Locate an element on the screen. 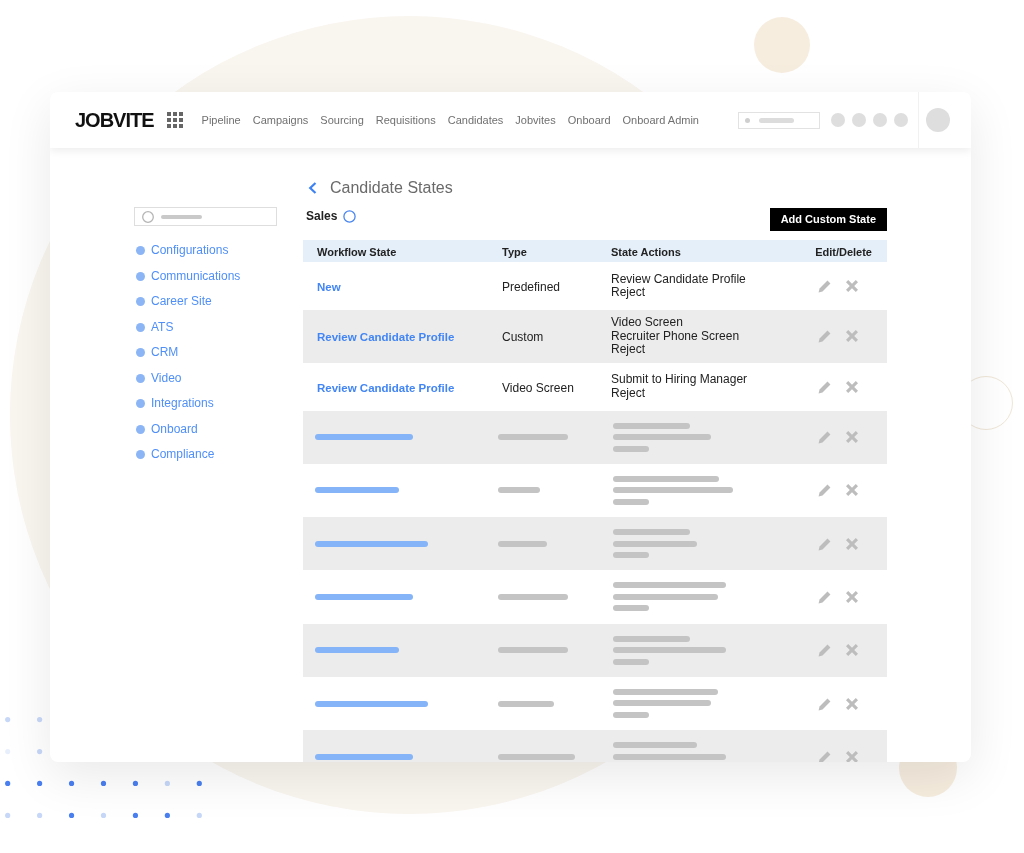 The image size is (1024, 853). column-header: Edit/Delete is located at coordinates (843, 252).